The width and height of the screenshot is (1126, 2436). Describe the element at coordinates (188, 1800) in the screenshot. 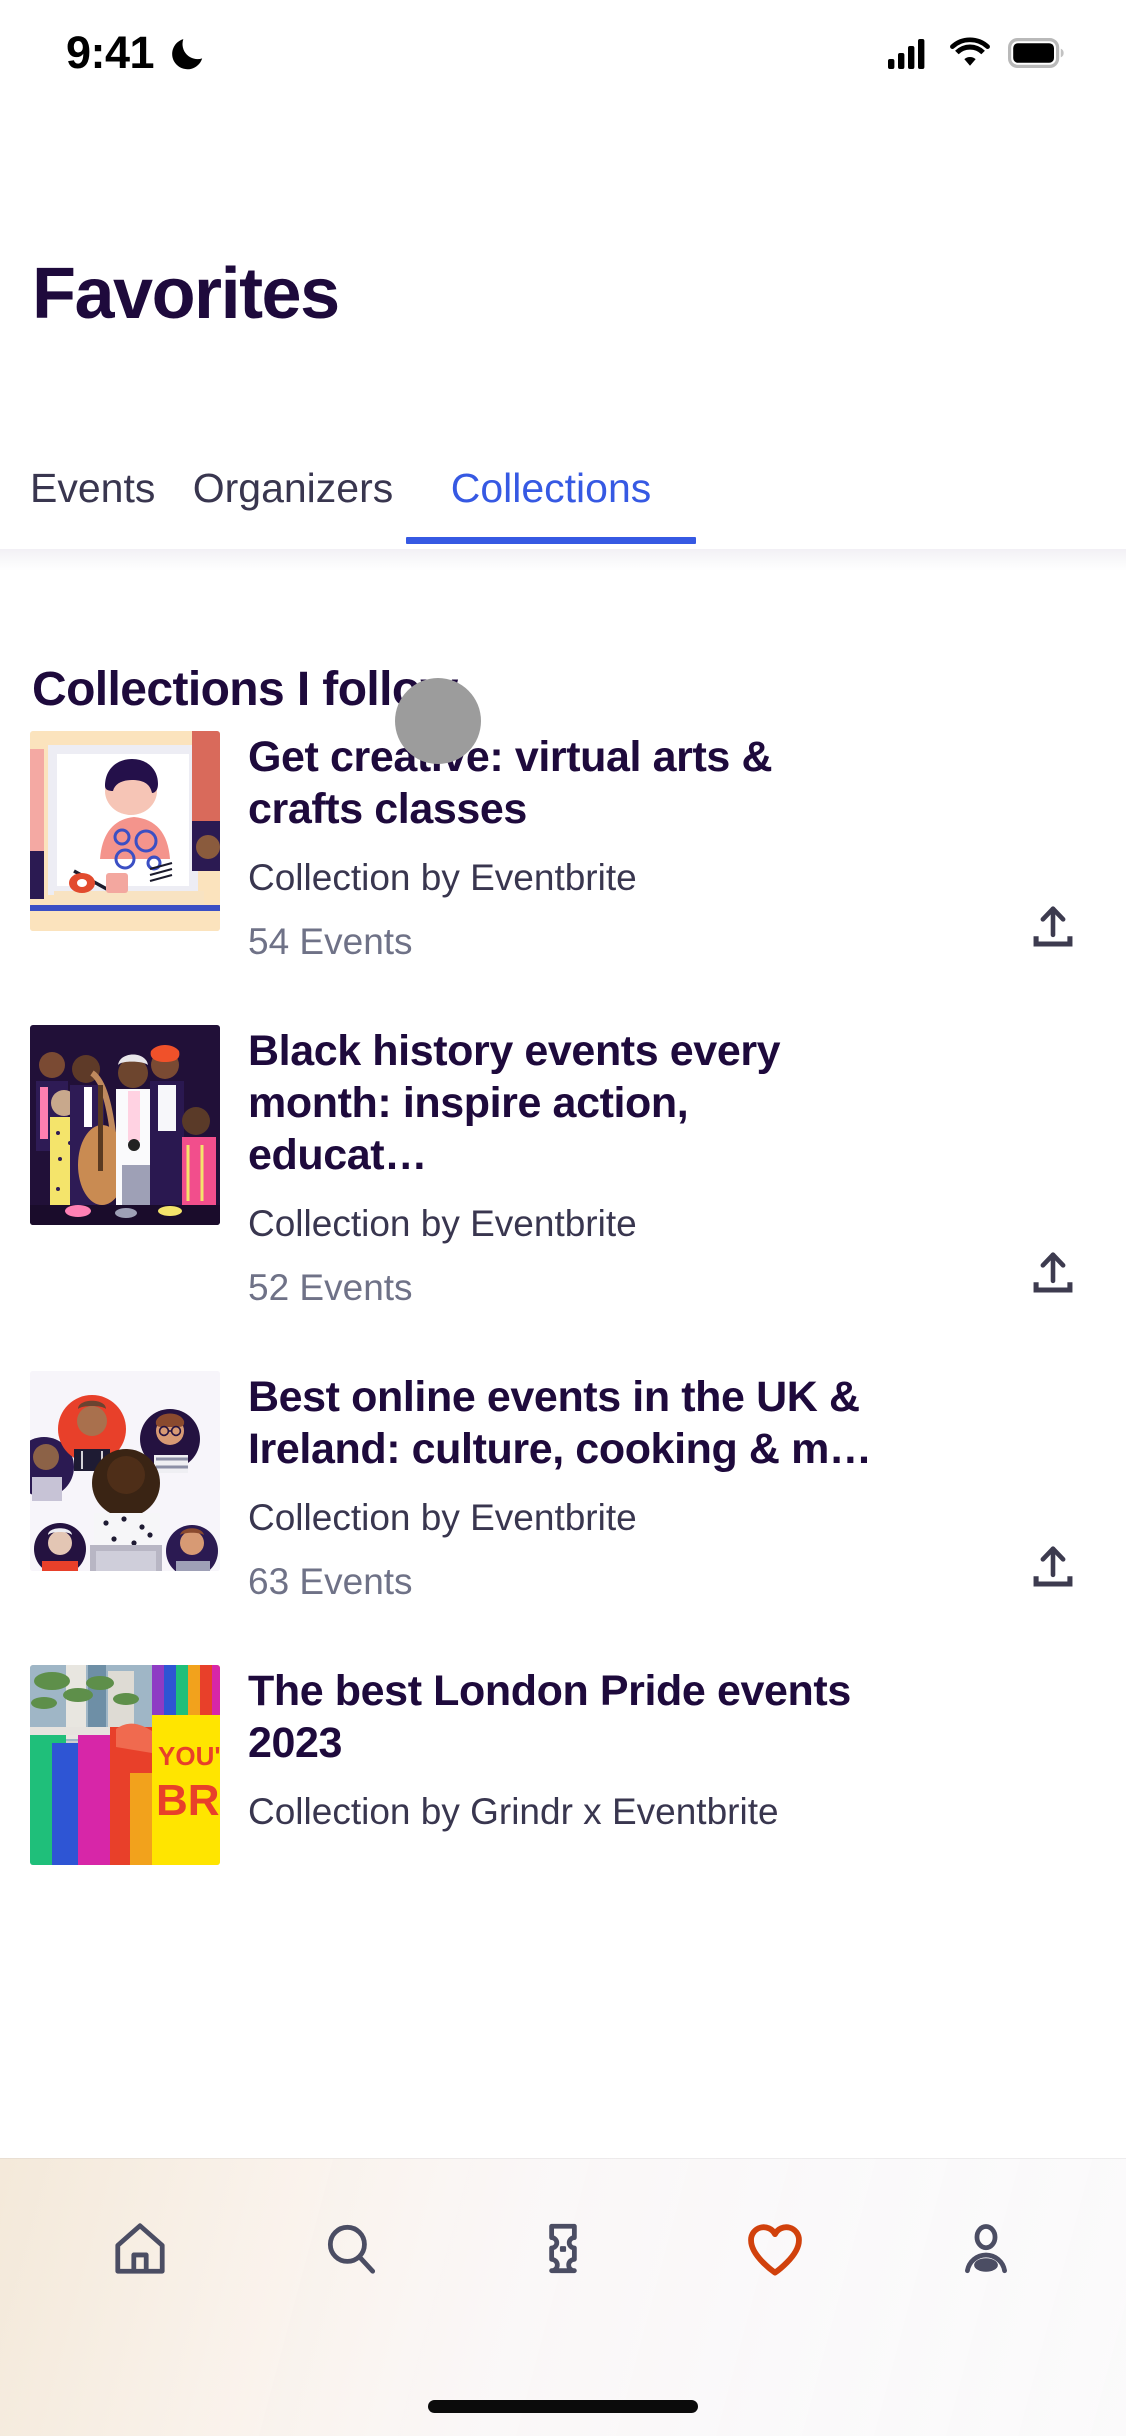

I see `svg-text: BRU` at that location.